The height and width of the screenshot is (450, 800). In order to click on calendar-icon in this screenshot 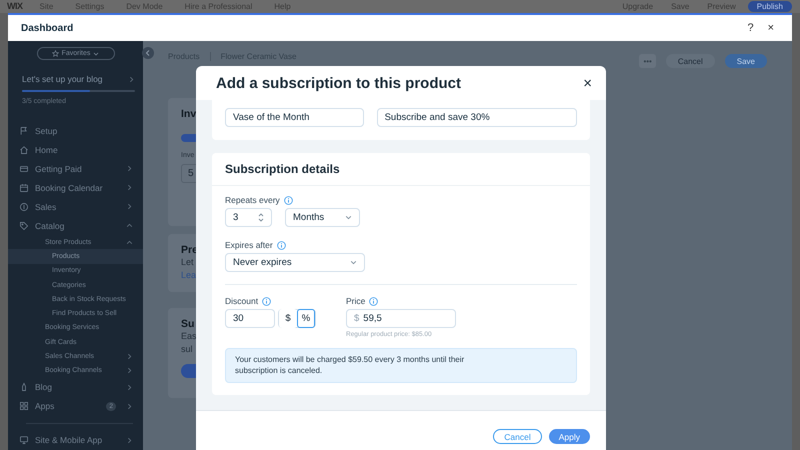, I will do `click(24, 187)`.